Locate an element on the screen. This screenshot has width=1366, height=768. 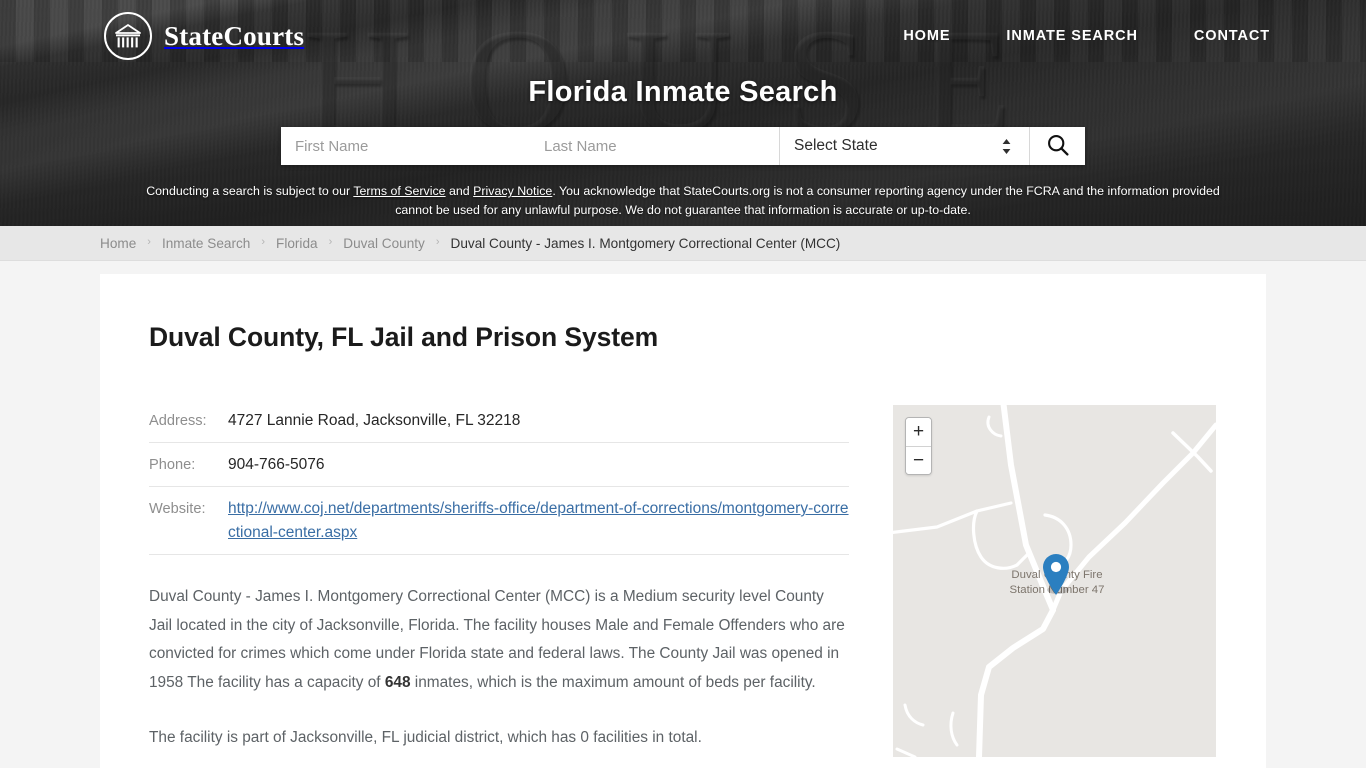
nav-item-inmate-search: INMATE SEARCH is located at coordinates (1071, 36).